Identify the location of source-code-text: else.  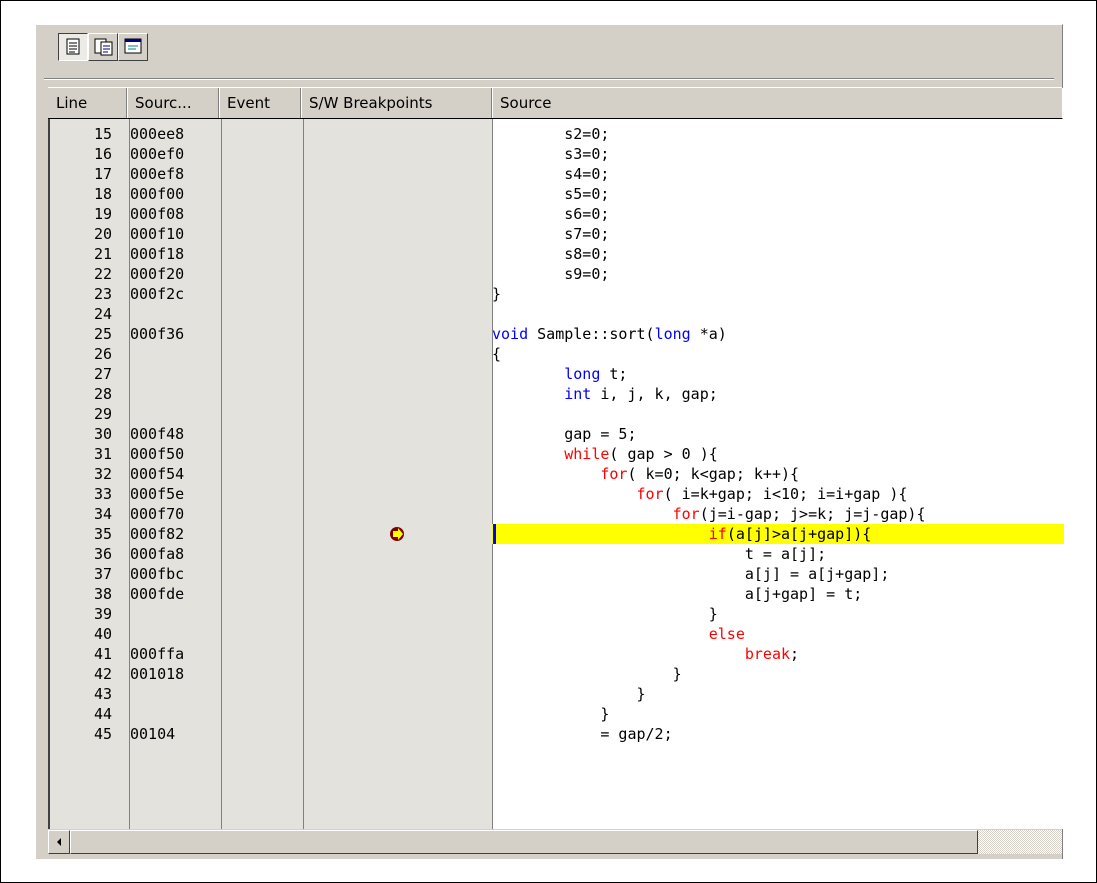
(618, 634).